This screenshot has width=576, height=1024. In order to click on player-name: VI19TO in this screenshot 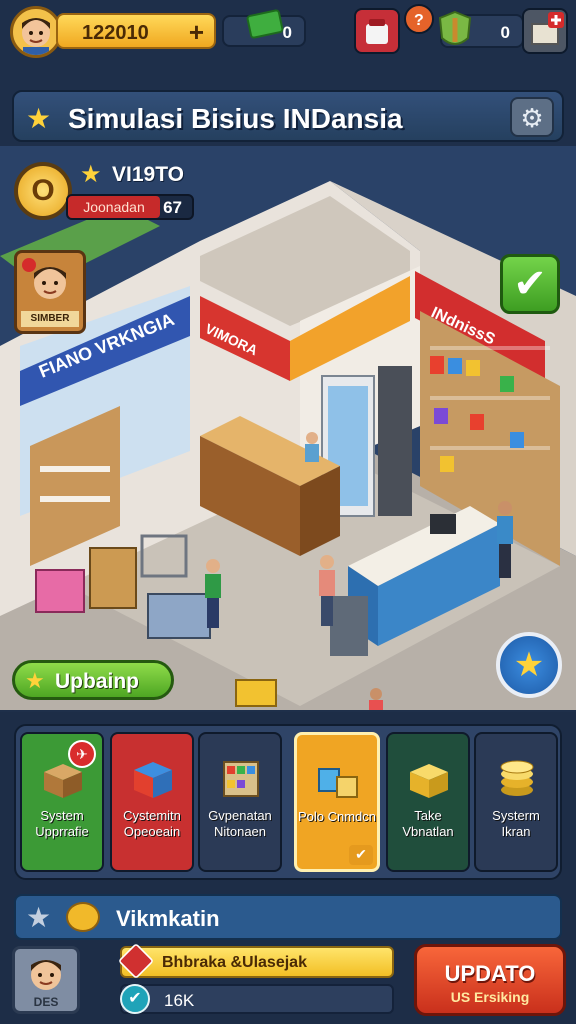, I will do `click(148, 174)`.